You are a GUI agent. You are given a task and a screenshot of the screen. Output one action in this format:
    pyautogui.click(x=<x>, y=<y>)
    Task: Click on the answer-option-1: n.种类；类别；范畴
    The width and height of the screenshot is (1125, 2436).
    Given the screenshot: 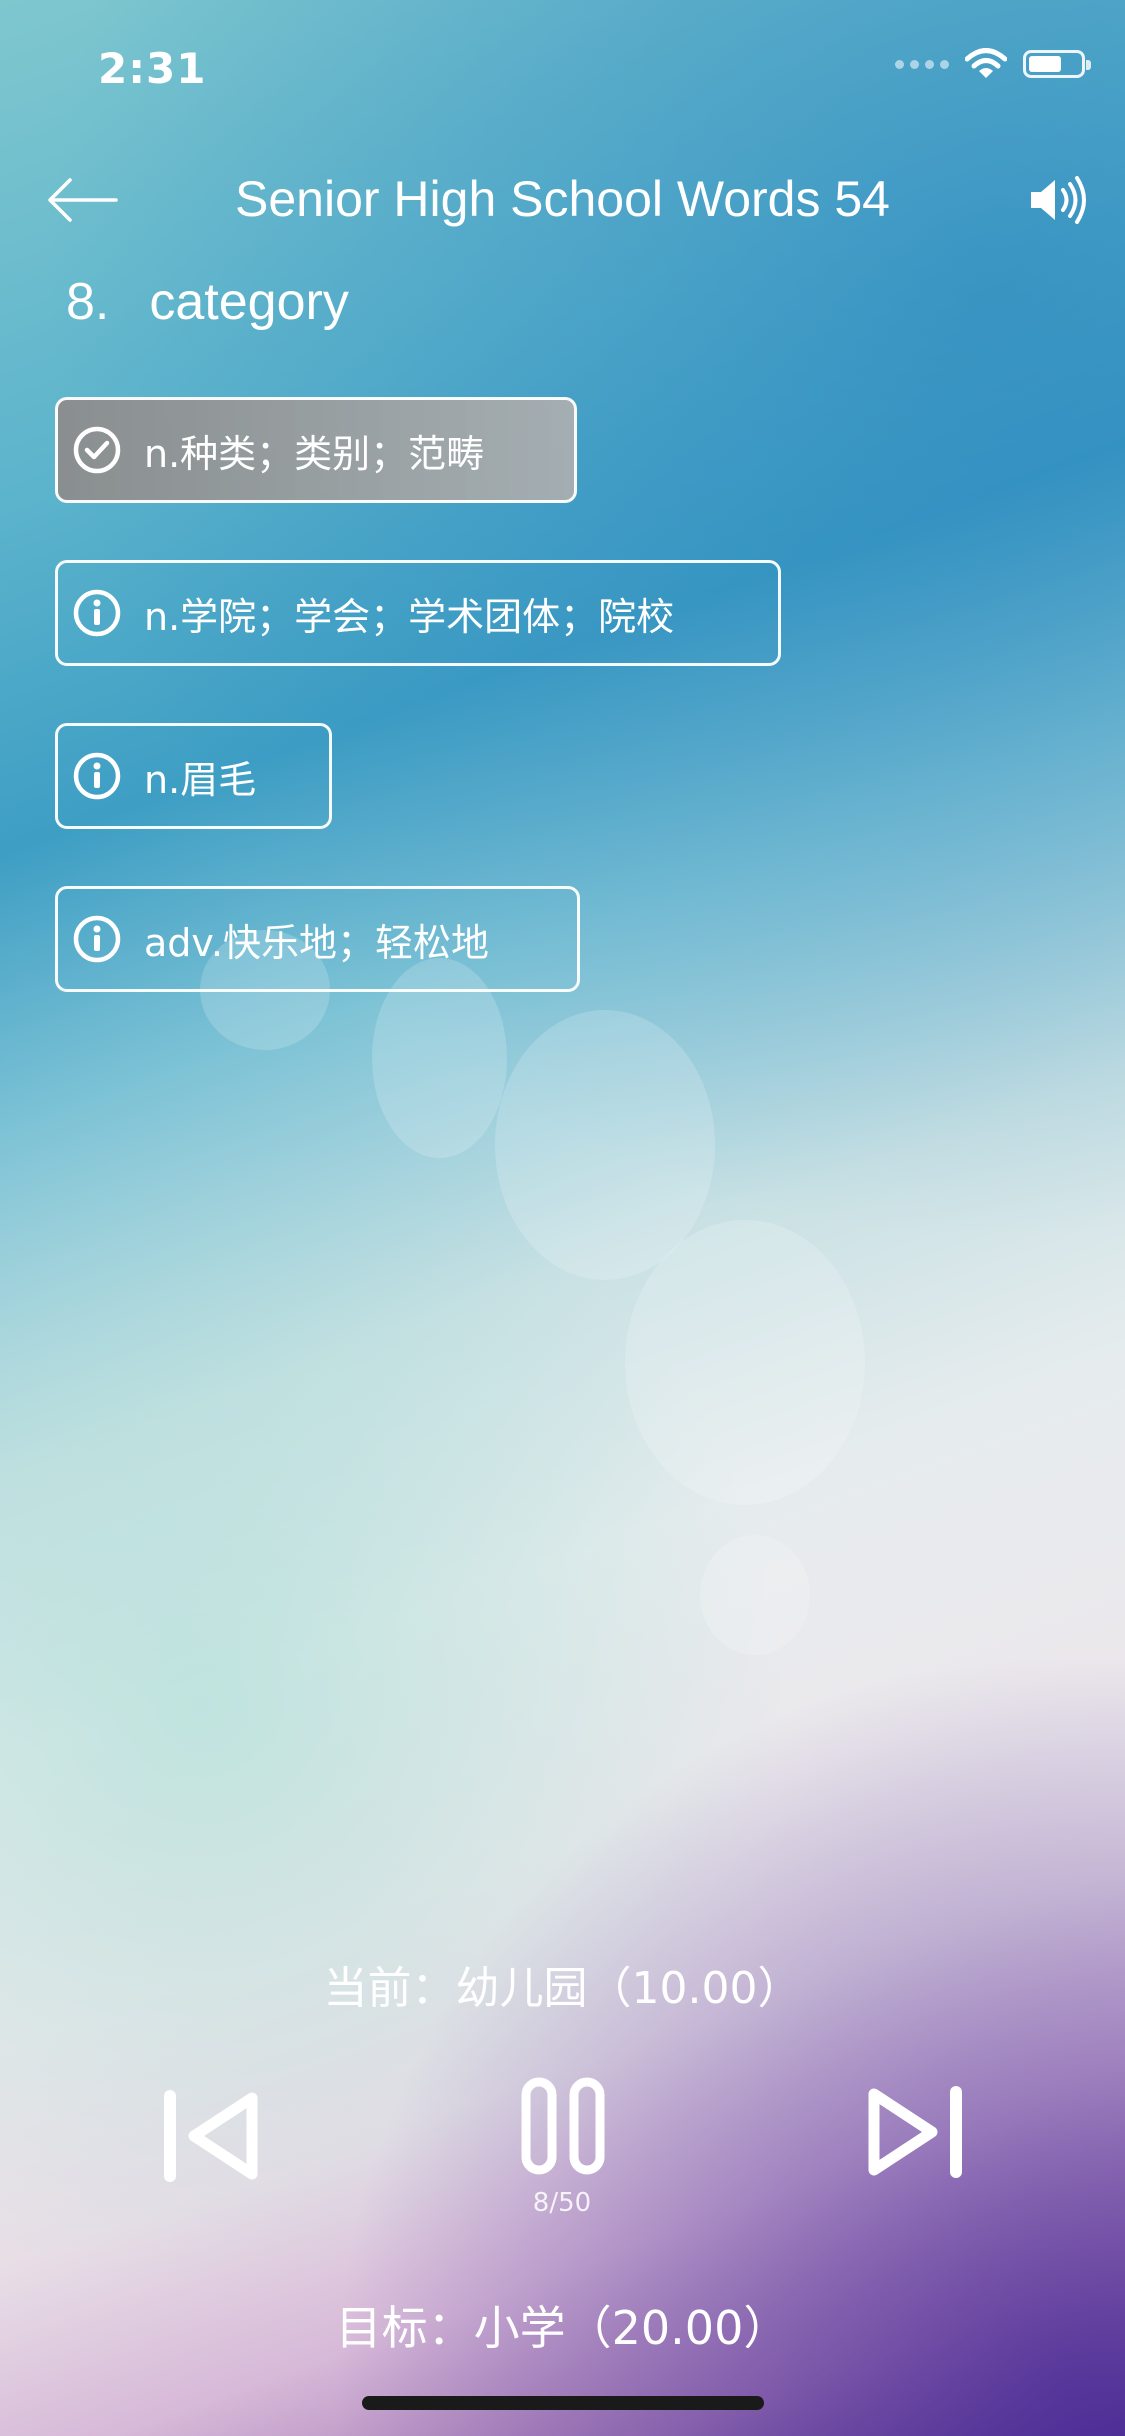 What is the action you would take?
    pyautogui.click(x=316, y=450)
    